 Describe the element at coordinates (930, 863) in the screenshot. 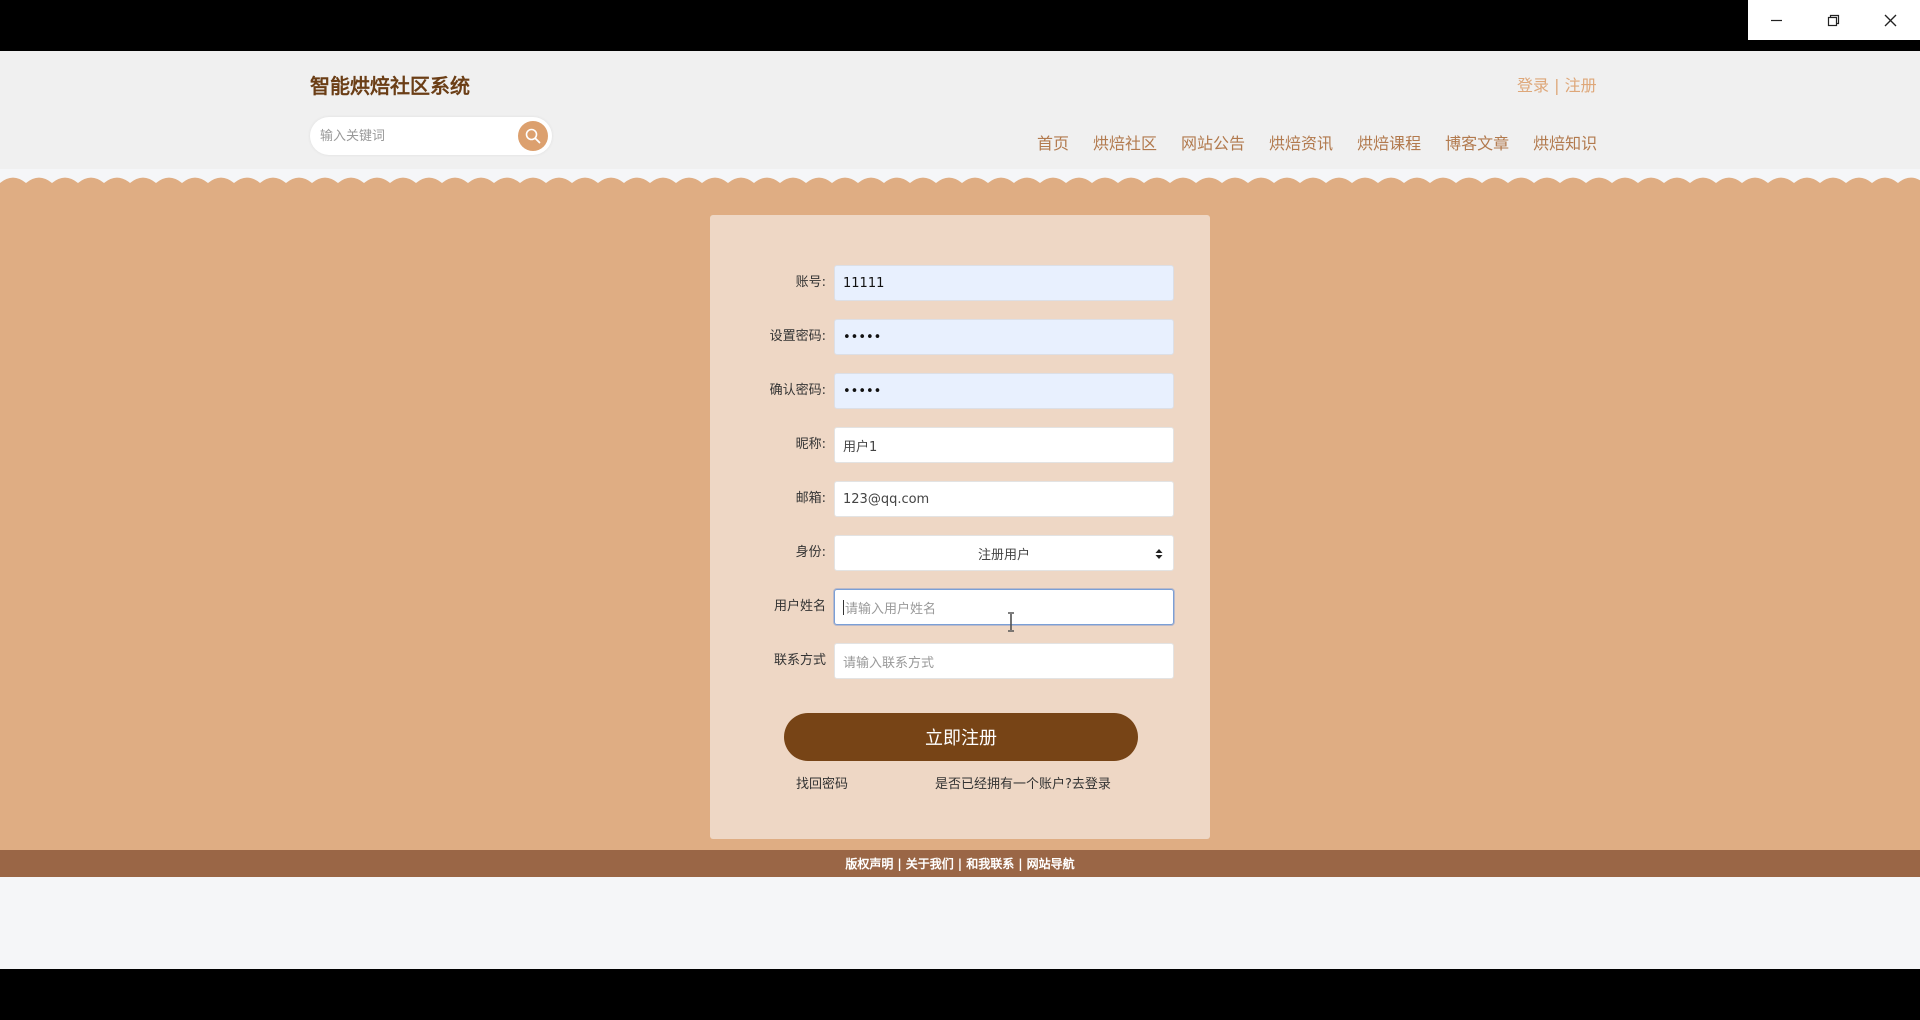

I see `footer-link-about: 关于我们` at that location.